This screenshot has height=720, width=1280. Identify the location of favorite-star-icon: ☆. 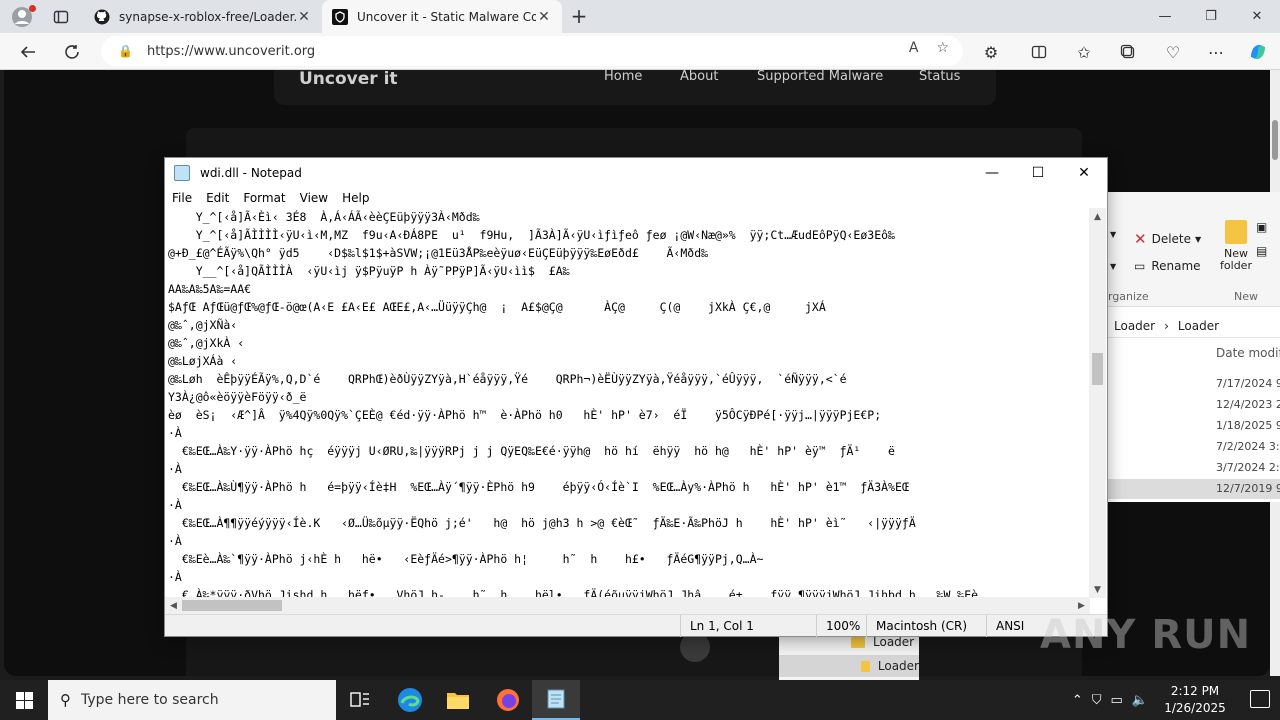
(942, 48).